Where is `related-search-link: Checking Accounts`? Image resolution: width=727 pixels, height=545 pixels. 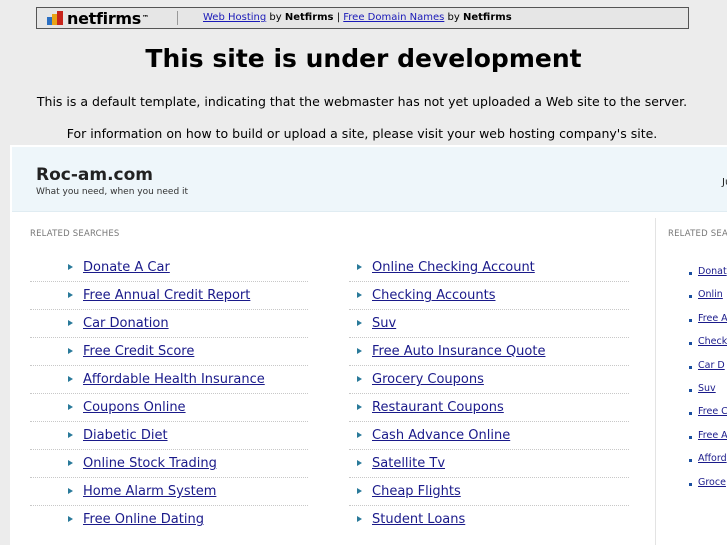
related-search-link: Checking Accounts is located at coordinates (434, 295).